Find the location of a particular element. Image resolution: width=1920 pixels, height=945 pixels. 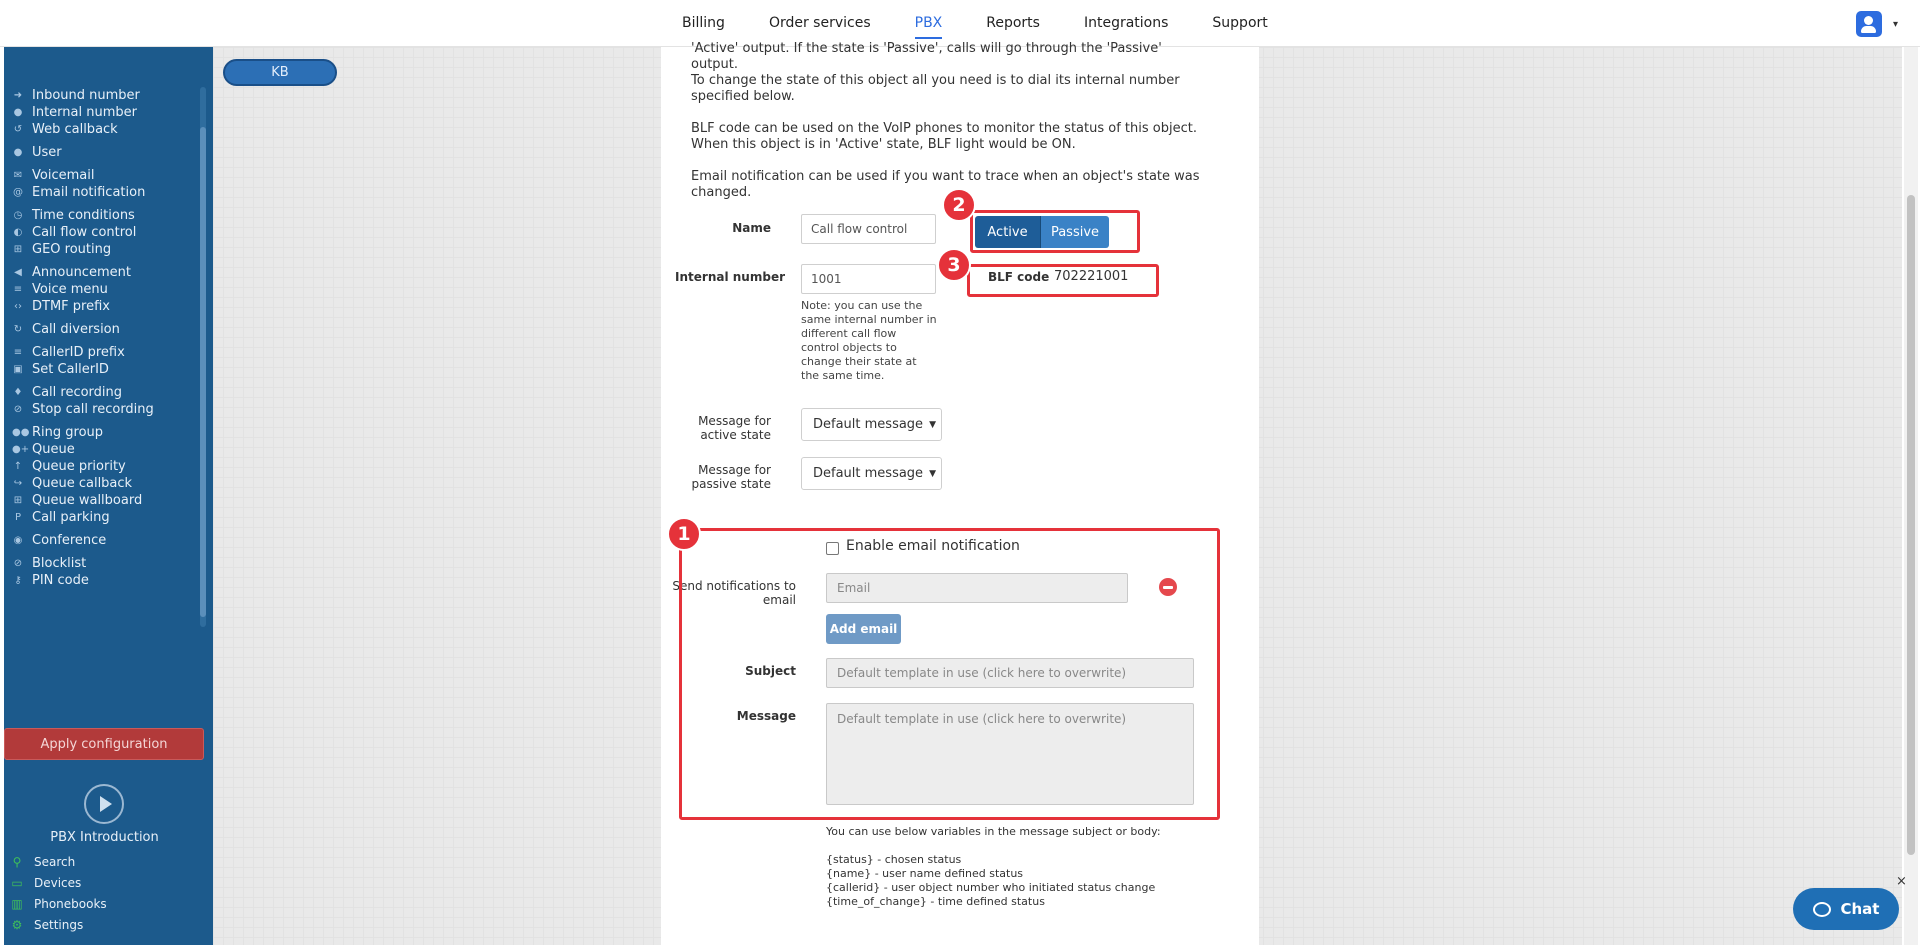

monitor-icon: ▭ is located at coordinates (17, 883).